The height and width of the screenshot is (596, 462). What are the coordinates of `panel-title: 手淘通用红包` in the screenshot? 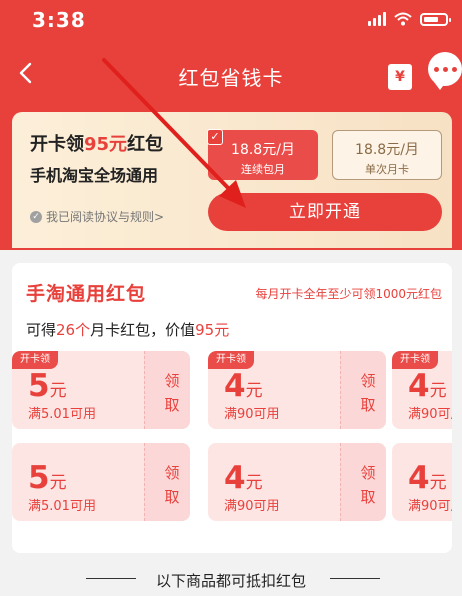 It's located at (86, 294).